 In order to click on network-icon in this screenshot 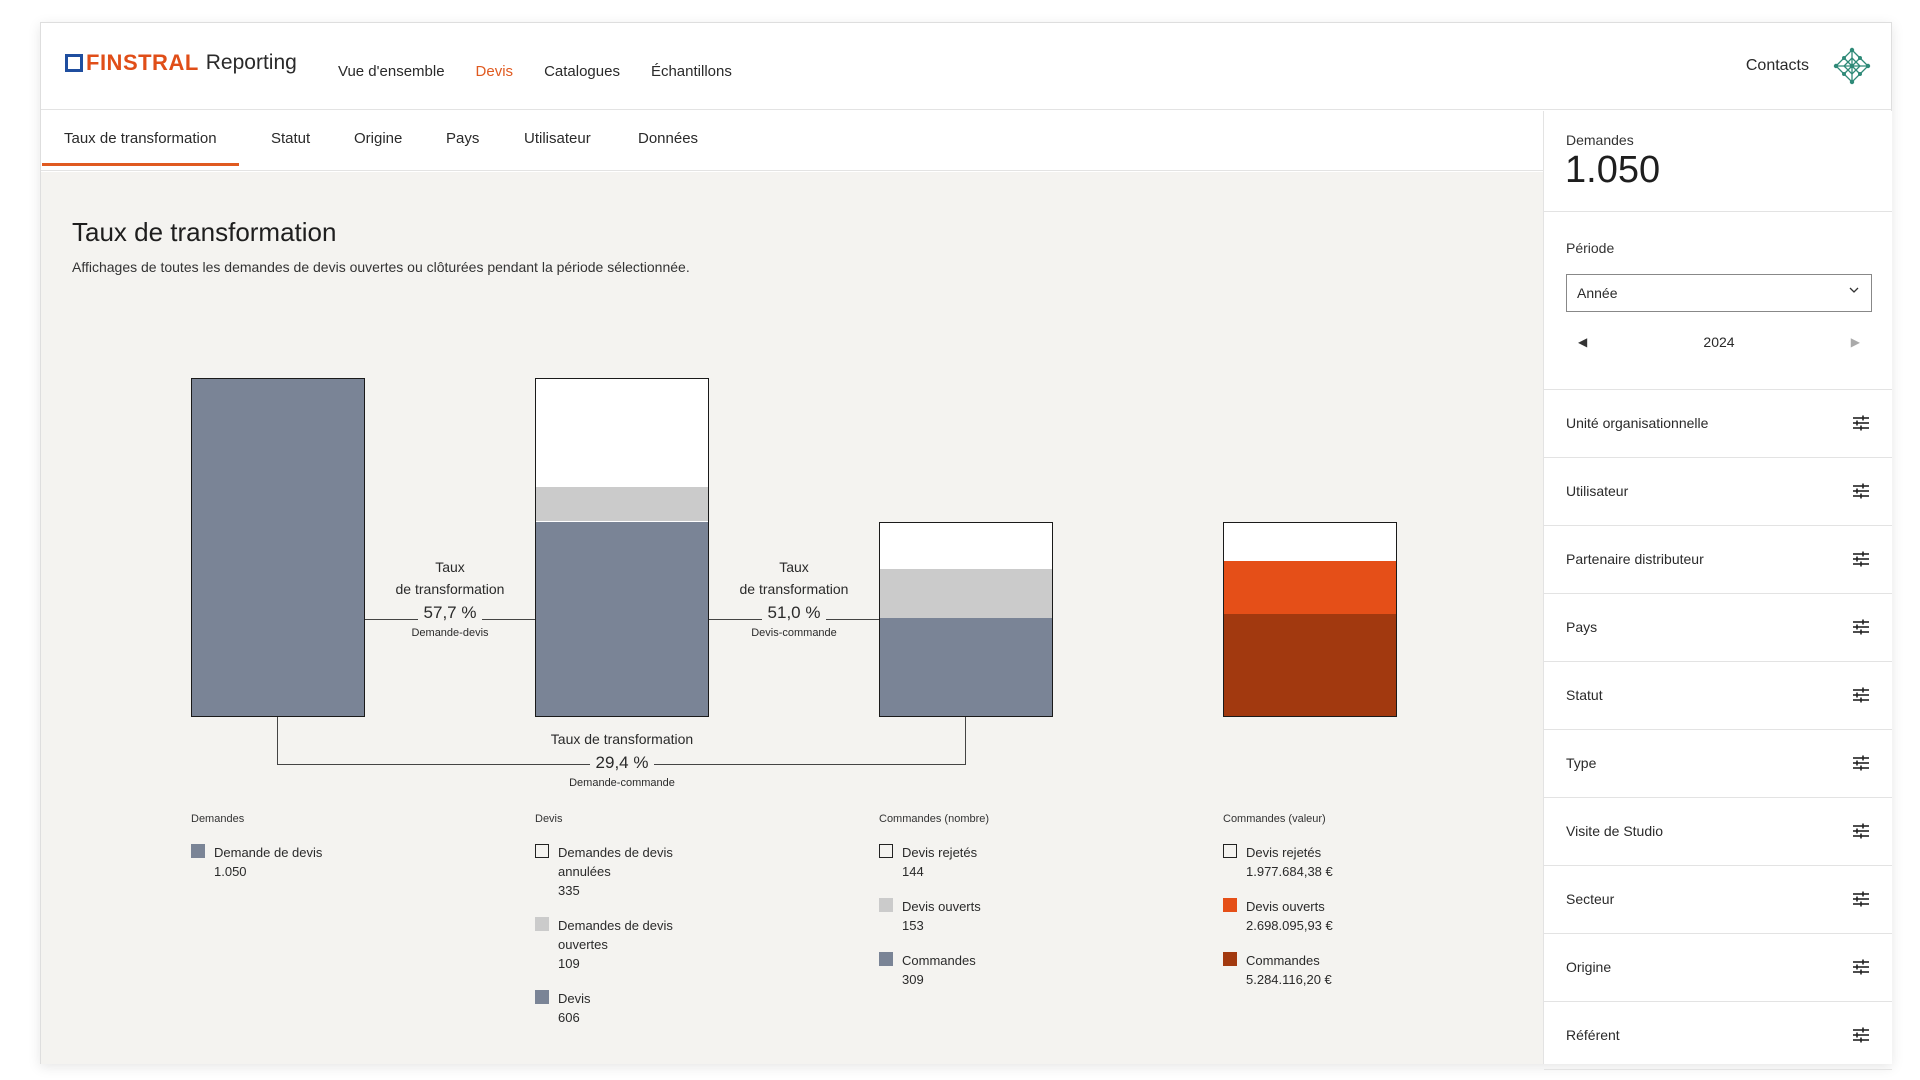, I will do `click(1852, 66)`.